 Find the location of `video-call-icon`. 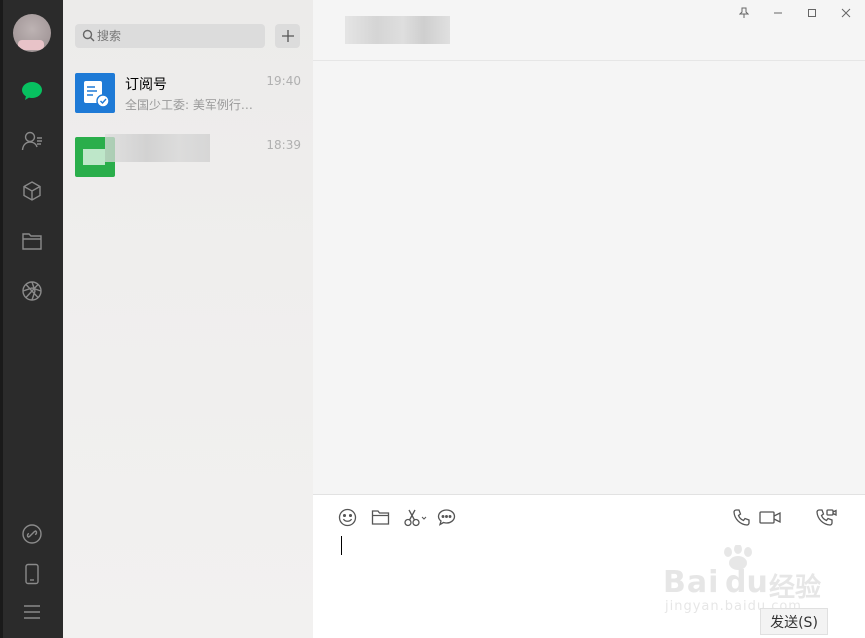

video-call-icon is located at coordinates (770, 517).